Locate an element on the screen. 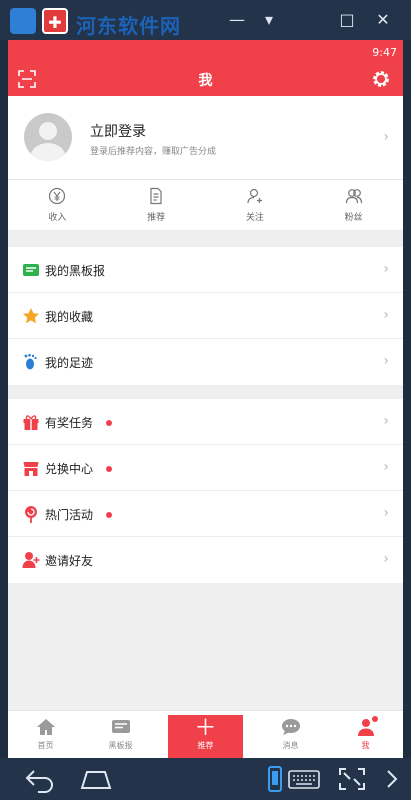  menu-label: 我的黑板报 is located at coordinates (75, 271).